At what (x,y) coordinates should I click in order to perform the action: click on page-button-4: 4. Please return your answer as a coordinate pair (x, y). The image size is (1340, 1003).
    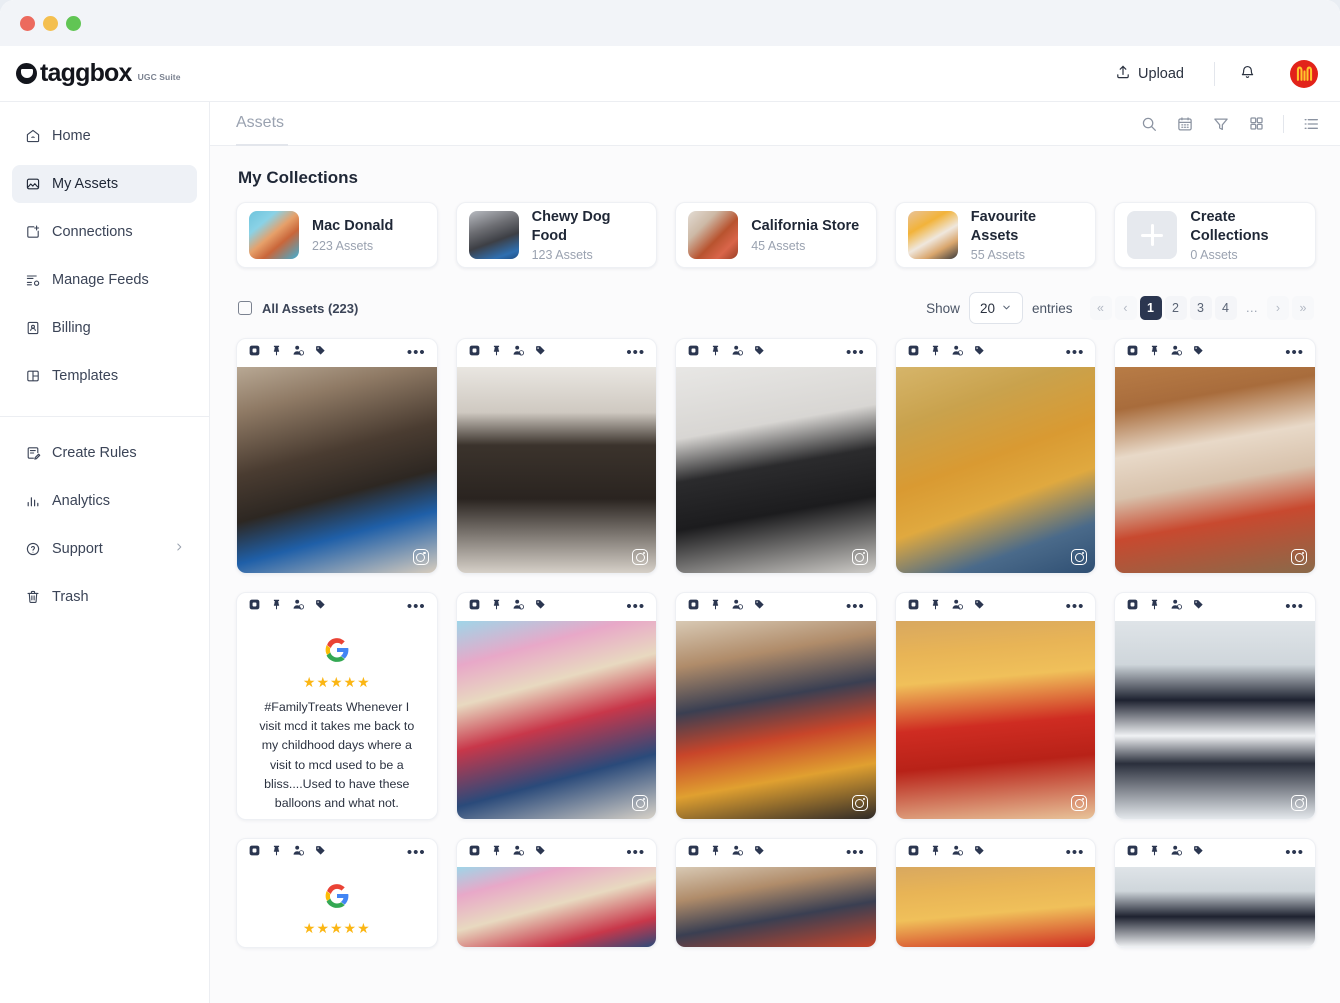
    Looking at the image, I should click on (1225, 308).